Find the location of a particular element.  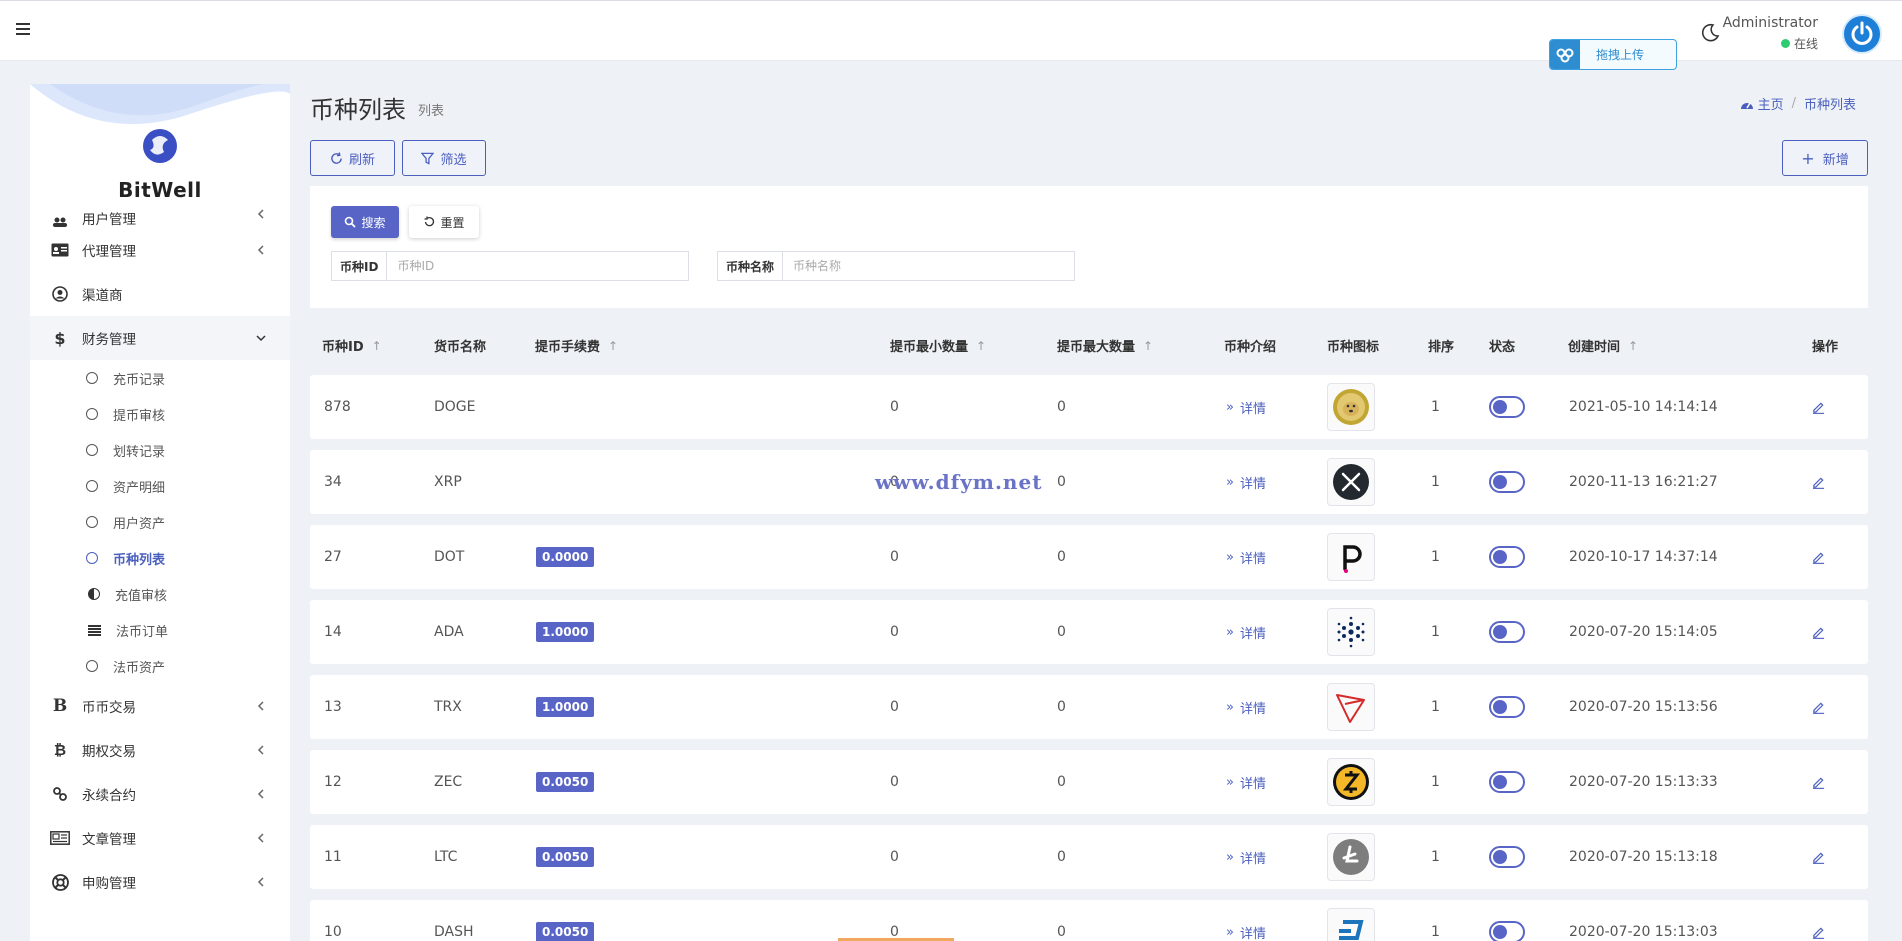

sidebar-item-subscription-management: 申购管理 is located at coordinates (160, 882).